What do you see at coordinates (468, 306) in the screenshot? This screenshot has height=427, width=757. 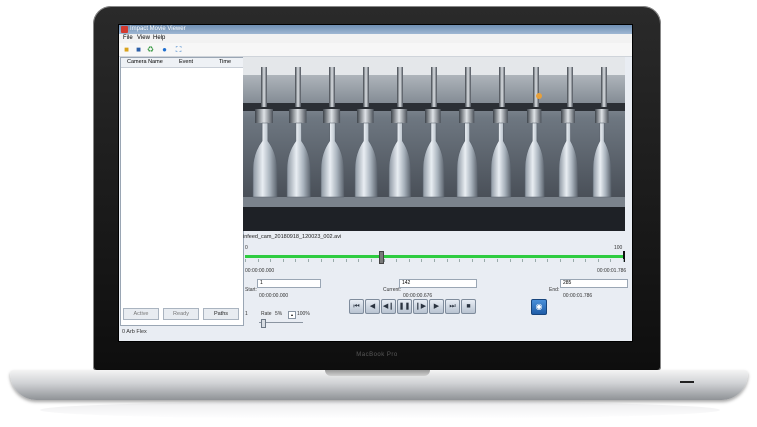 I see `stop-icon: ■` at bounding box center [468, 306].